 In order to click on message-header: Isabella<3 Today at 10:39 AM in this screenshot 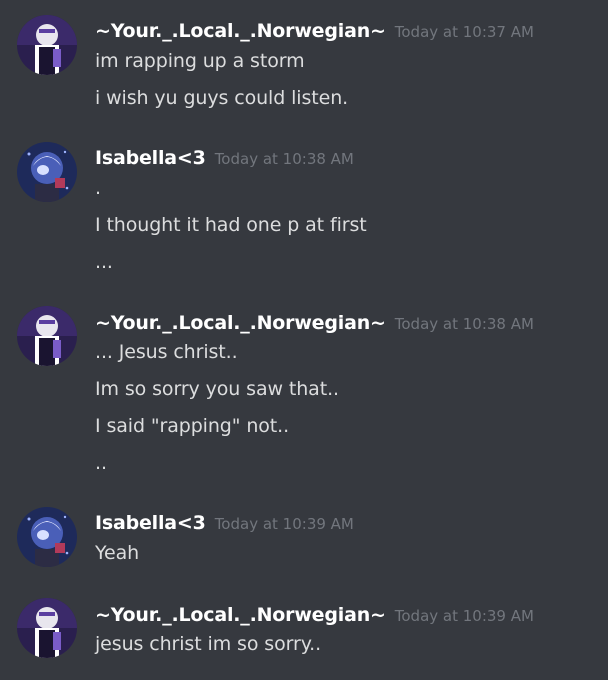, I will do `click(224, 523)`.